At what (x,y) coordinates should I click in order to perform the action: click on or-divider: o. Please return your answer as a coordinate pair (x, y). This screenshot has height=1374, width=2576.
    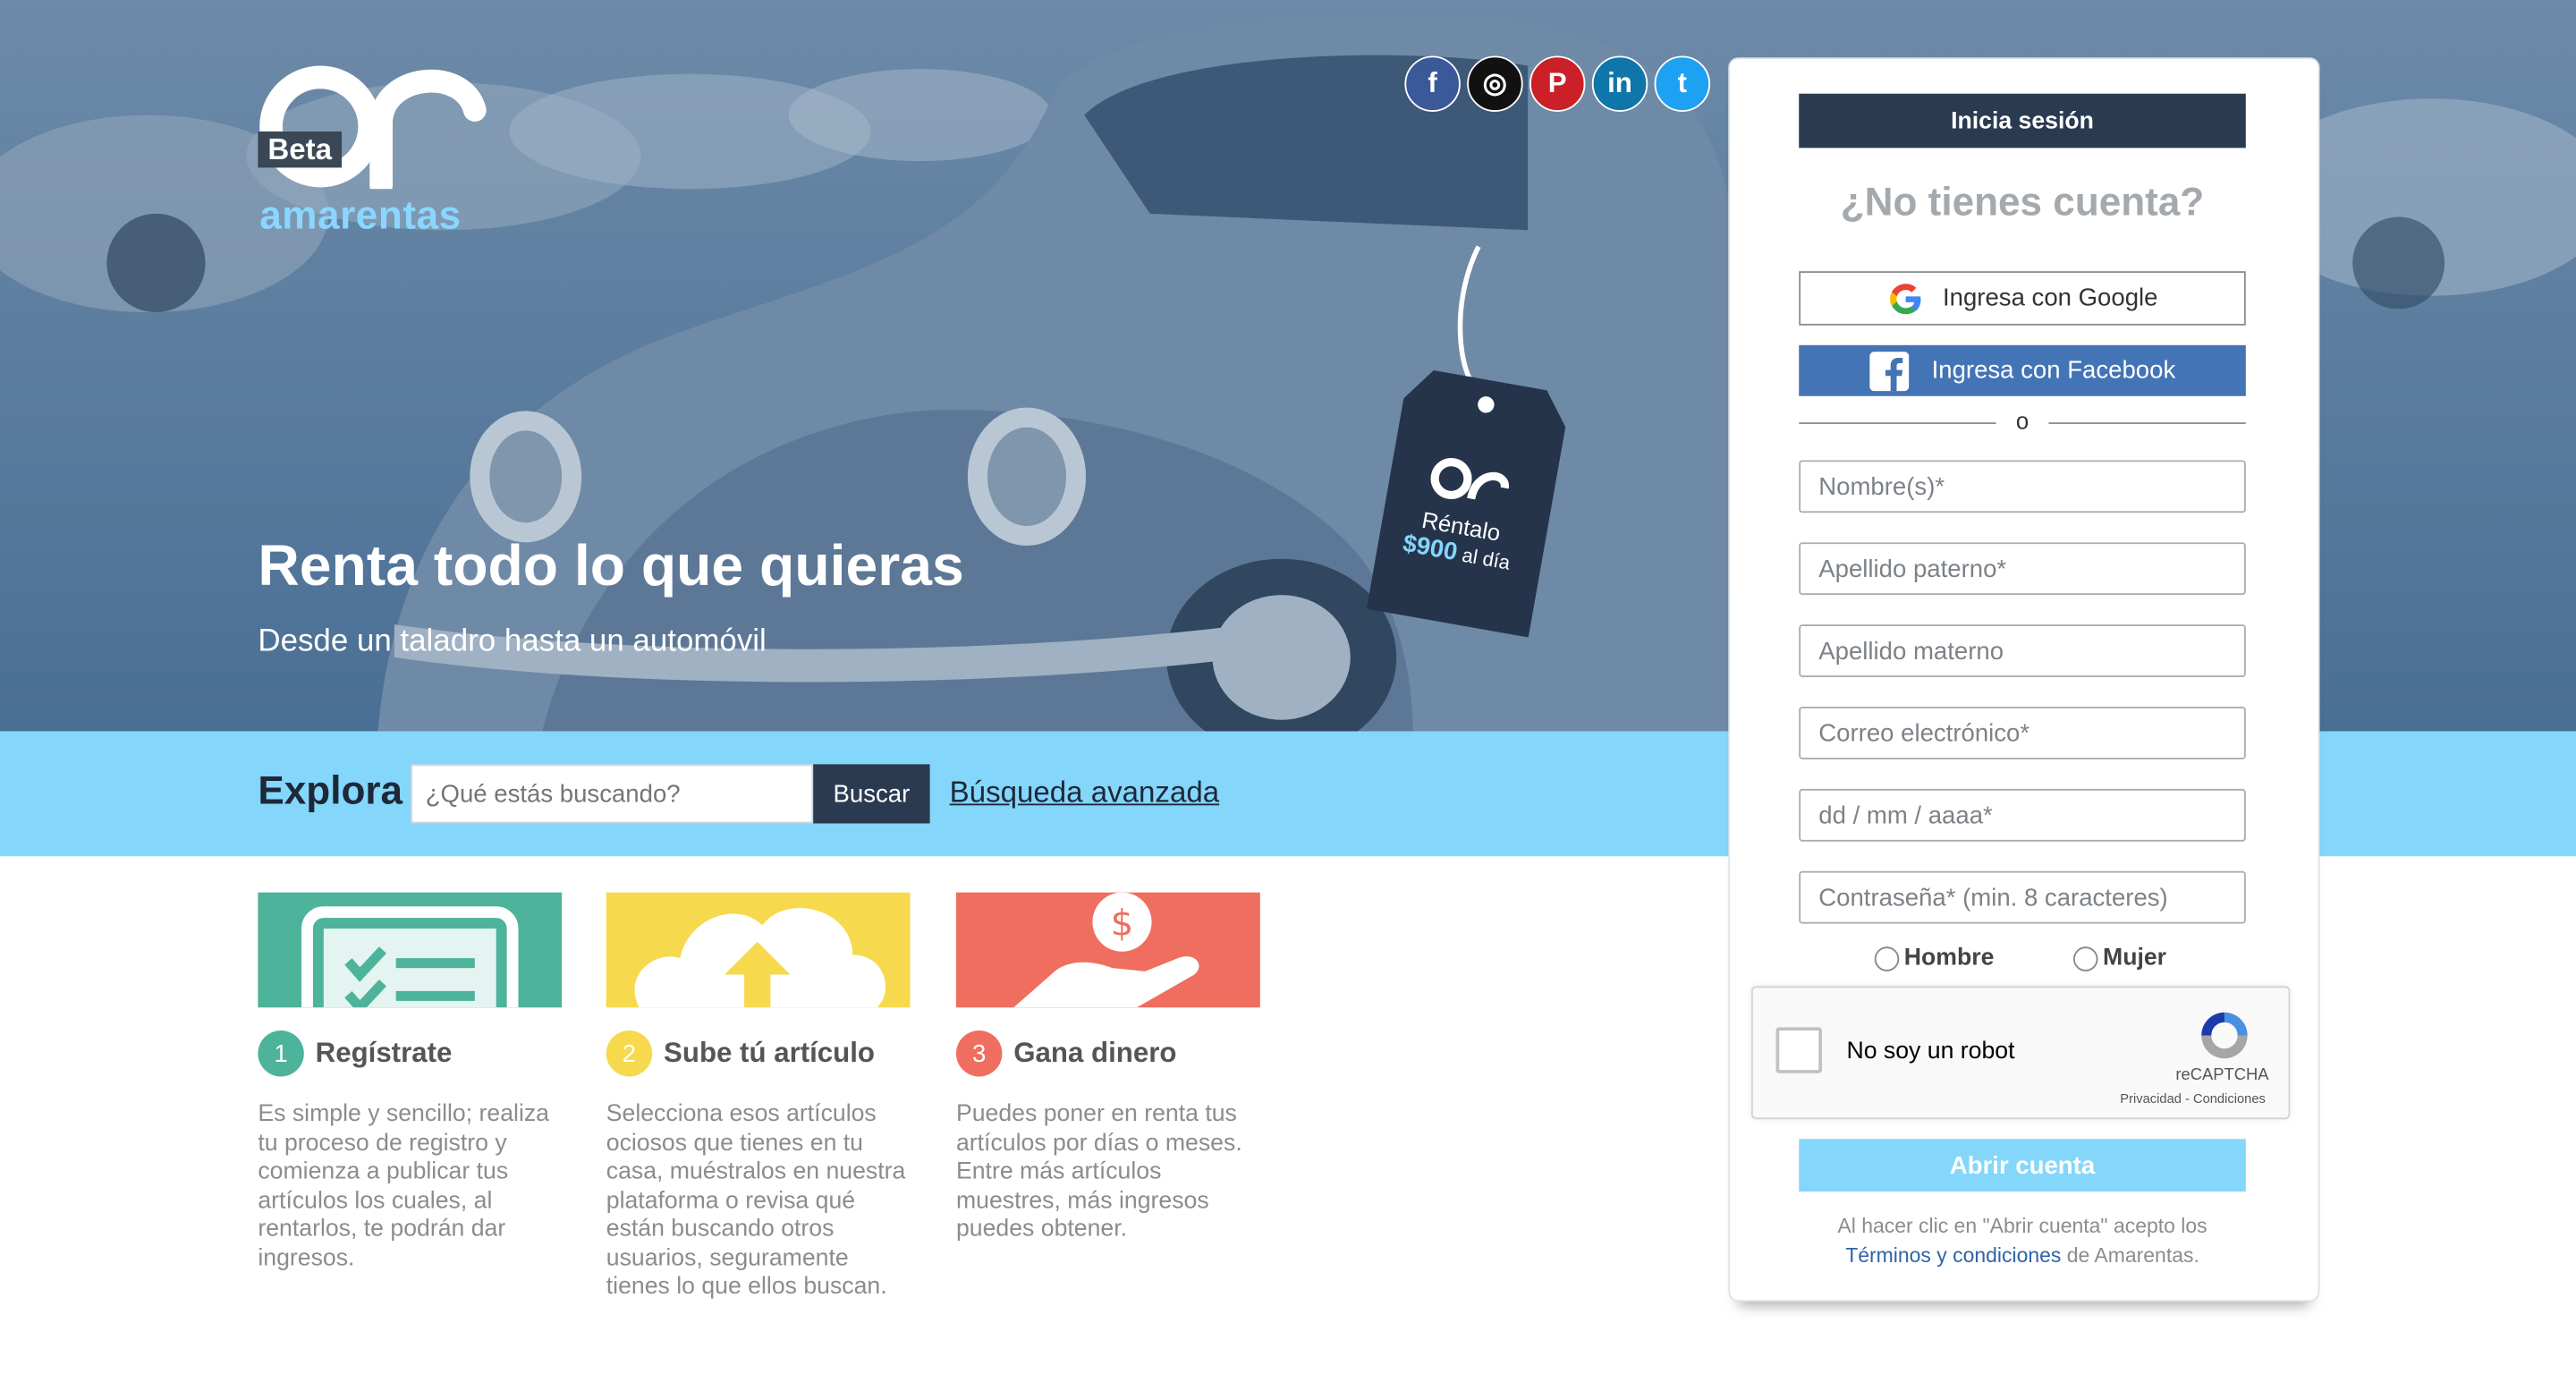
    Looking at the image, I should click on (2022, 422).